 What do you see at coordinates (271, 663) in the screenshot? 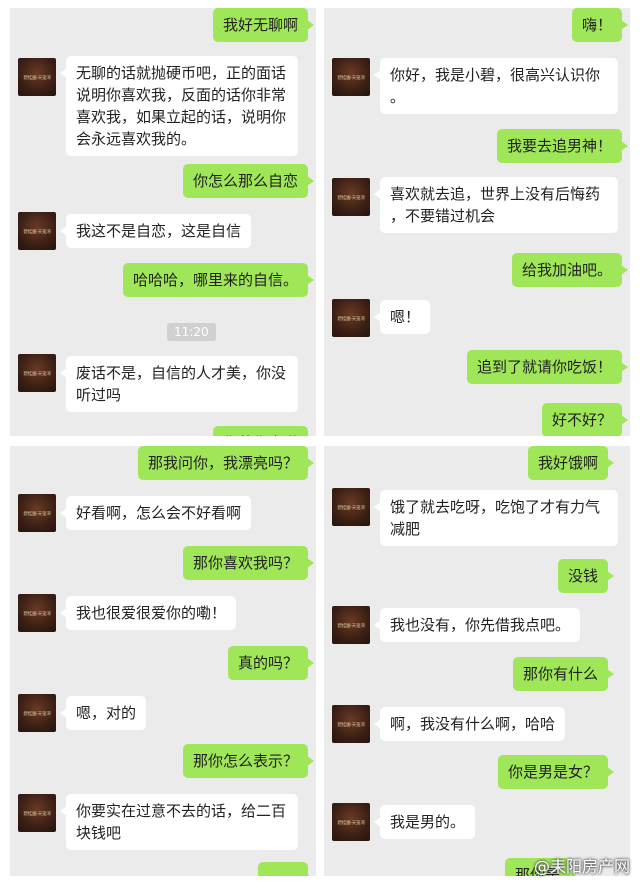
I see `chat-bubble-sent: 真的吗？` at bounding box center [271, 663].